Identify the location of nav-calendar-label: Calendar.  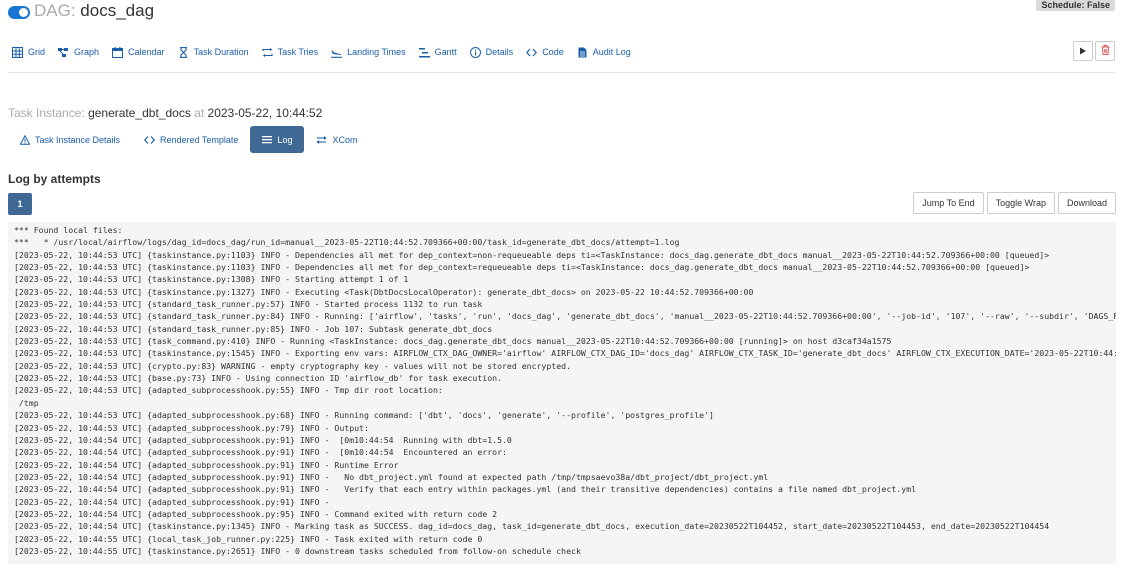
(146, 52).